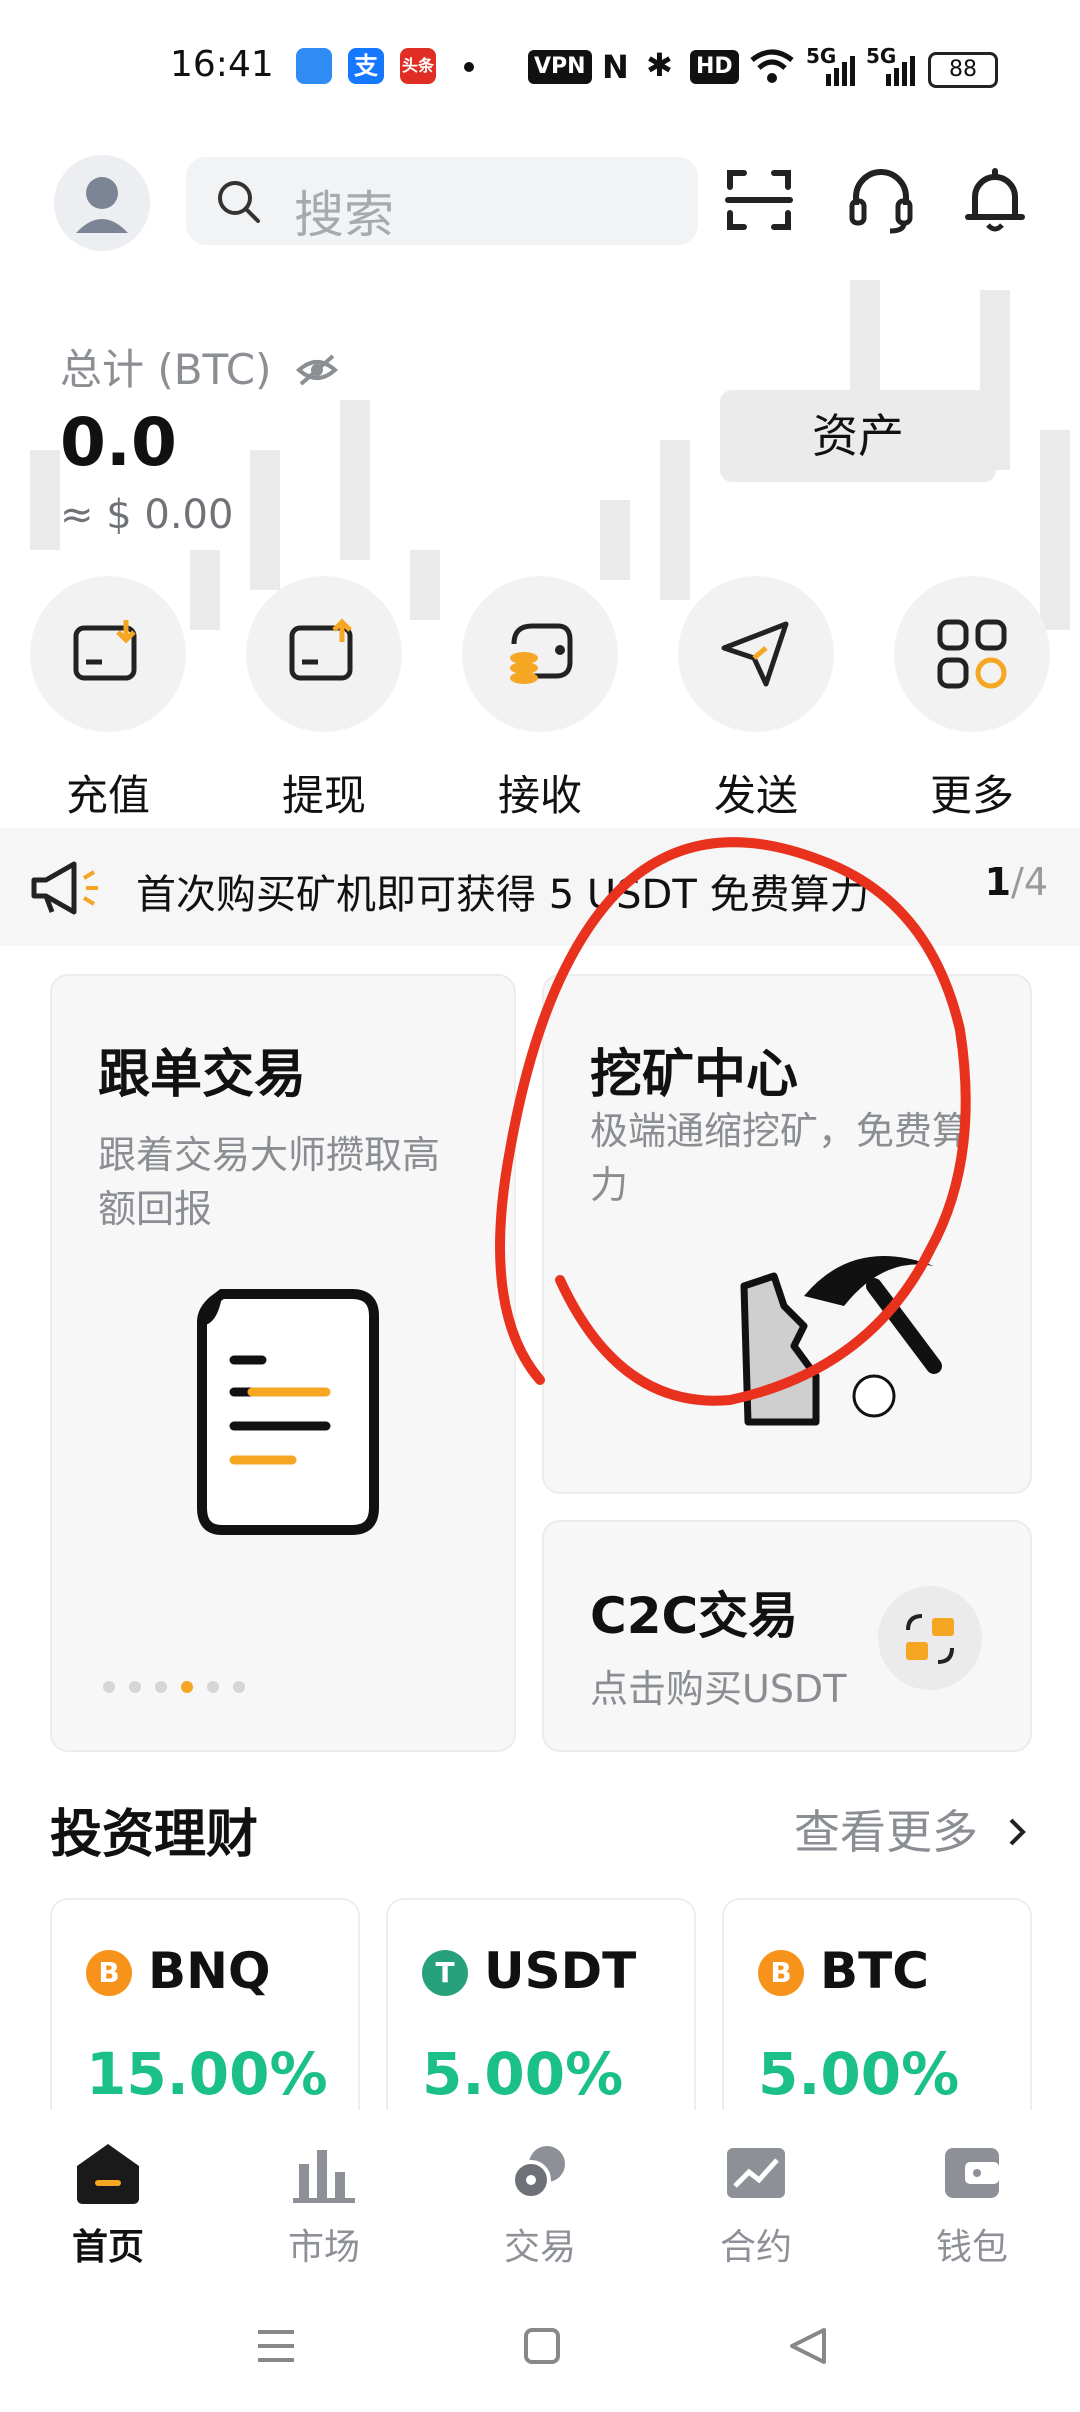 This screenshot has height=2412, width=1080. I want to click on wifi-icon, so click(772, 66).